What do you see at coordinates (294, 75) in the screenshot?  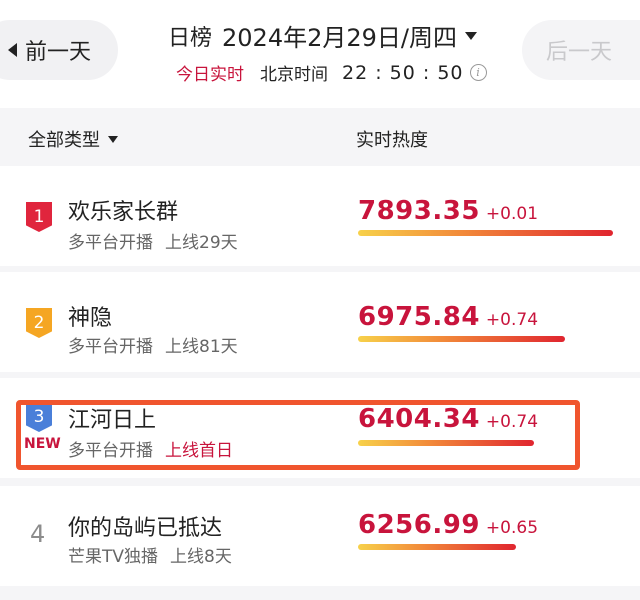 I see `beijing-time-label: 北京时间` at bounding box center [294, 75].